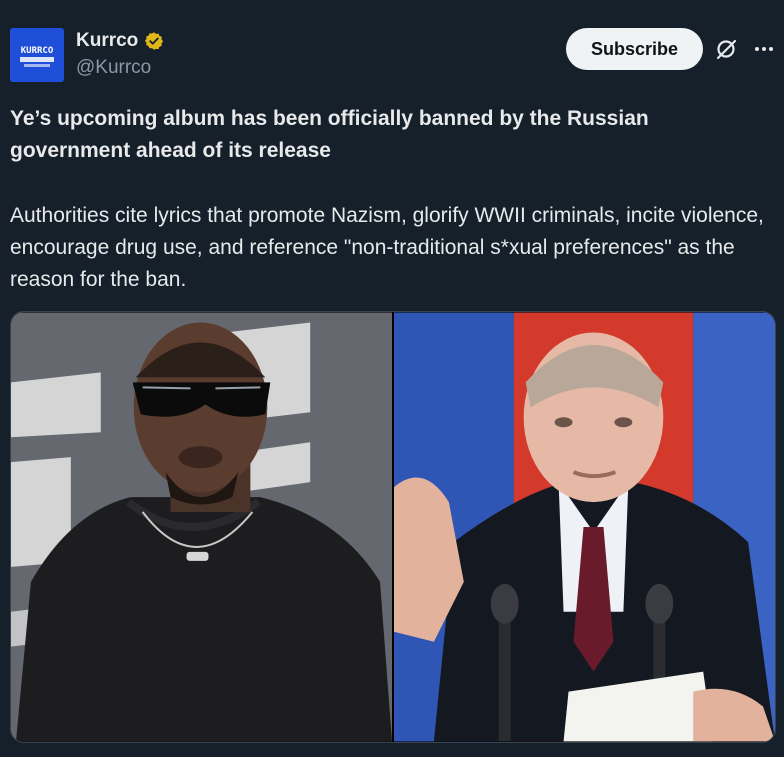 This screenshot has height=757, width=784. What do you see at coordinates (764, 49) in the screenshot?
I see `more-icon` at bounding box center [764, 49].